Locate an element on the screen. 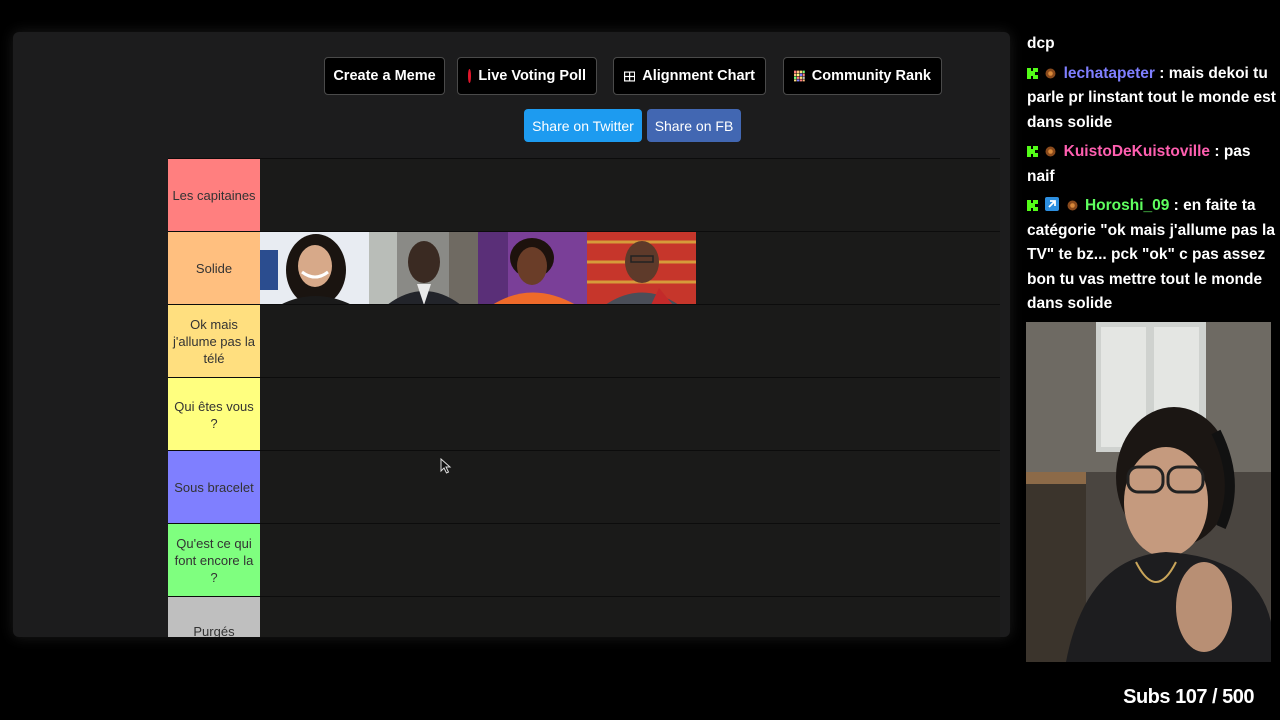 This screenshot has height=720, width=1280. chat-username: Horoshi_09 is located at coordinates (1127, 205).